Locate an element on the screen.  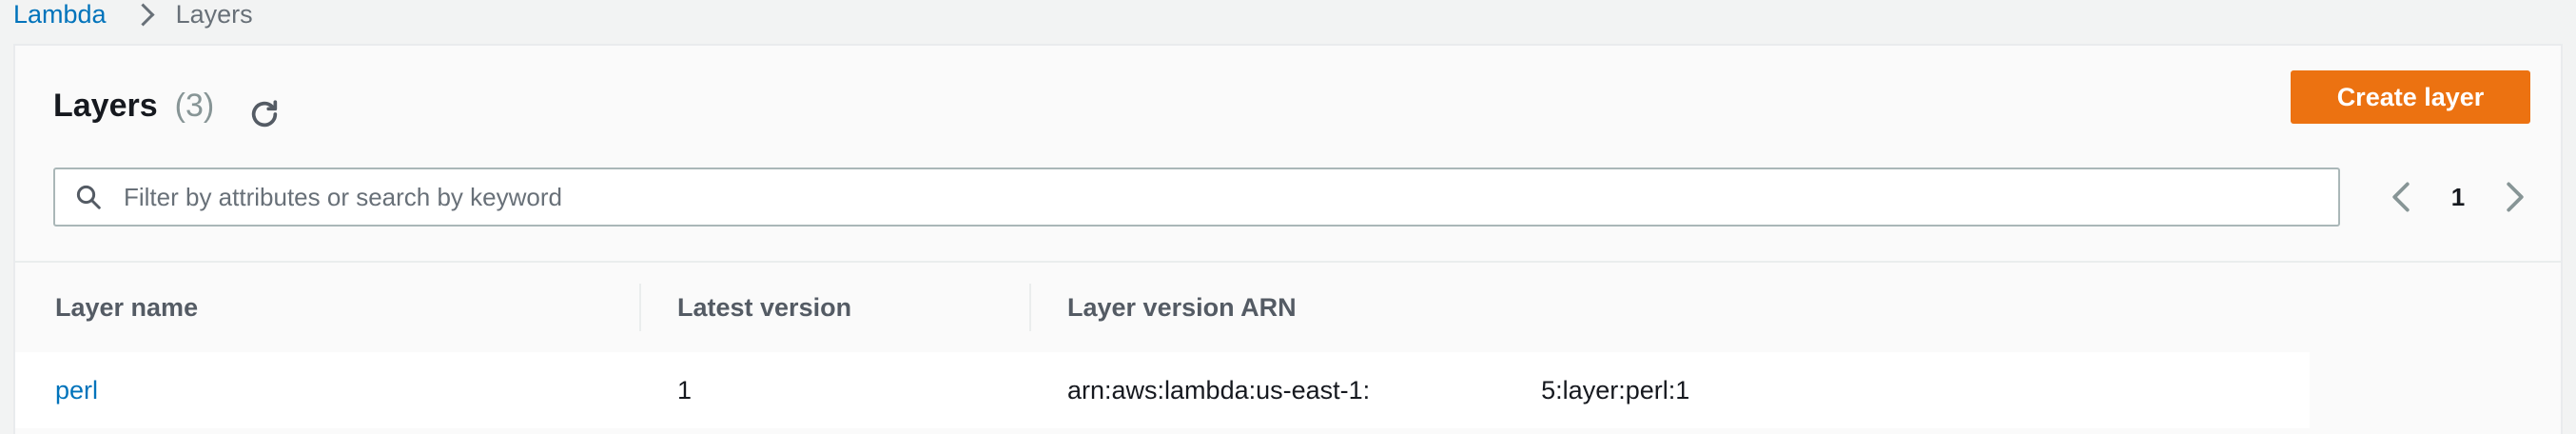
breadcrumb-lambda-link: Lambda is located at coordinates (60, 15).